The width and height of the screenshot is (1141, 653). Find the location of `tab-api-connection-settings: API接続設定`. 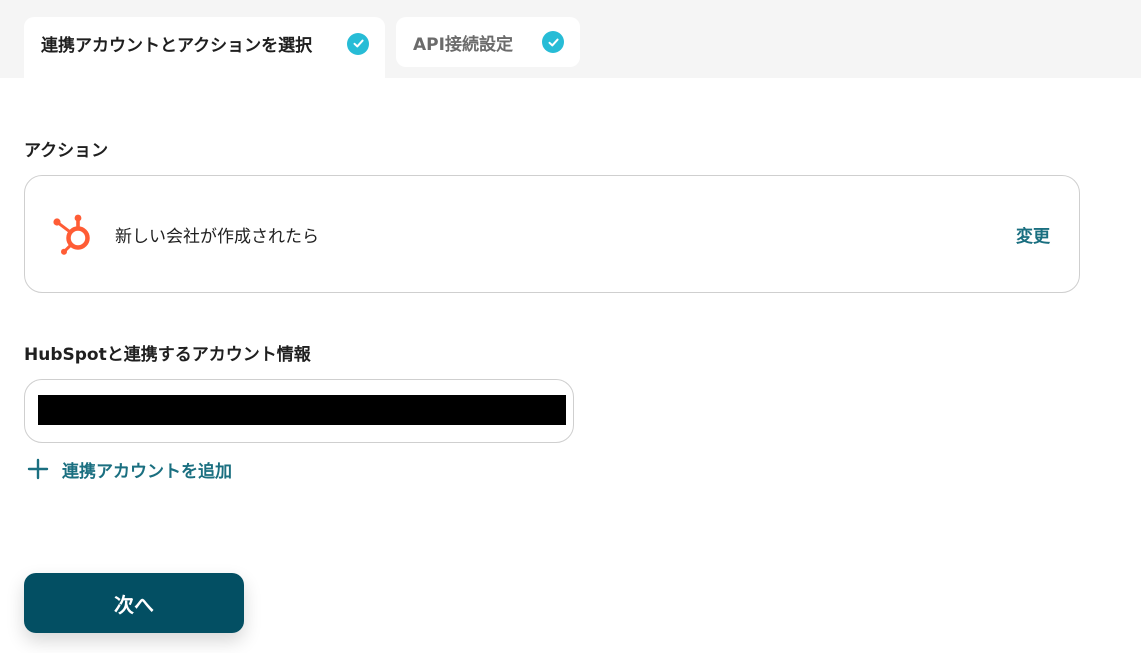

tab-api-connection-settings: API接続設定 is located at coordinates (488, 42).